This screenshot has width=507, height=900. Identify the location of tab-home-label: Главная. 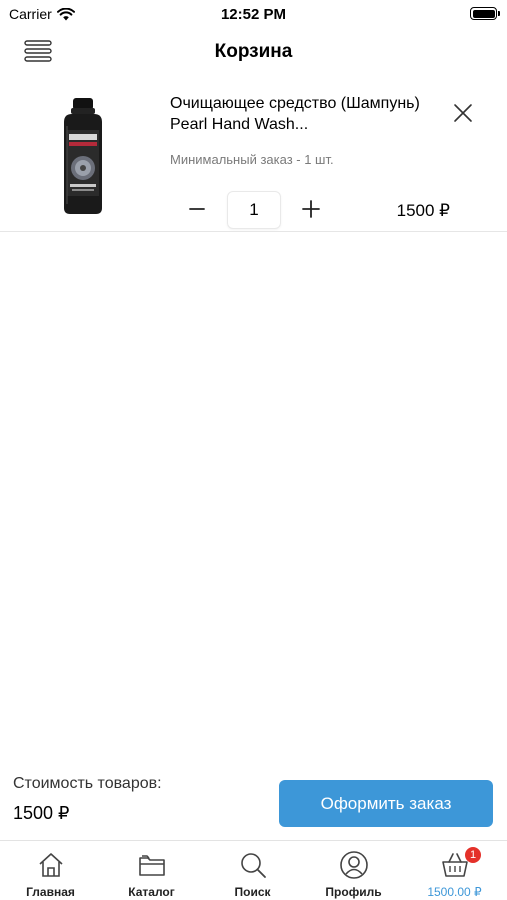
(50, 892).